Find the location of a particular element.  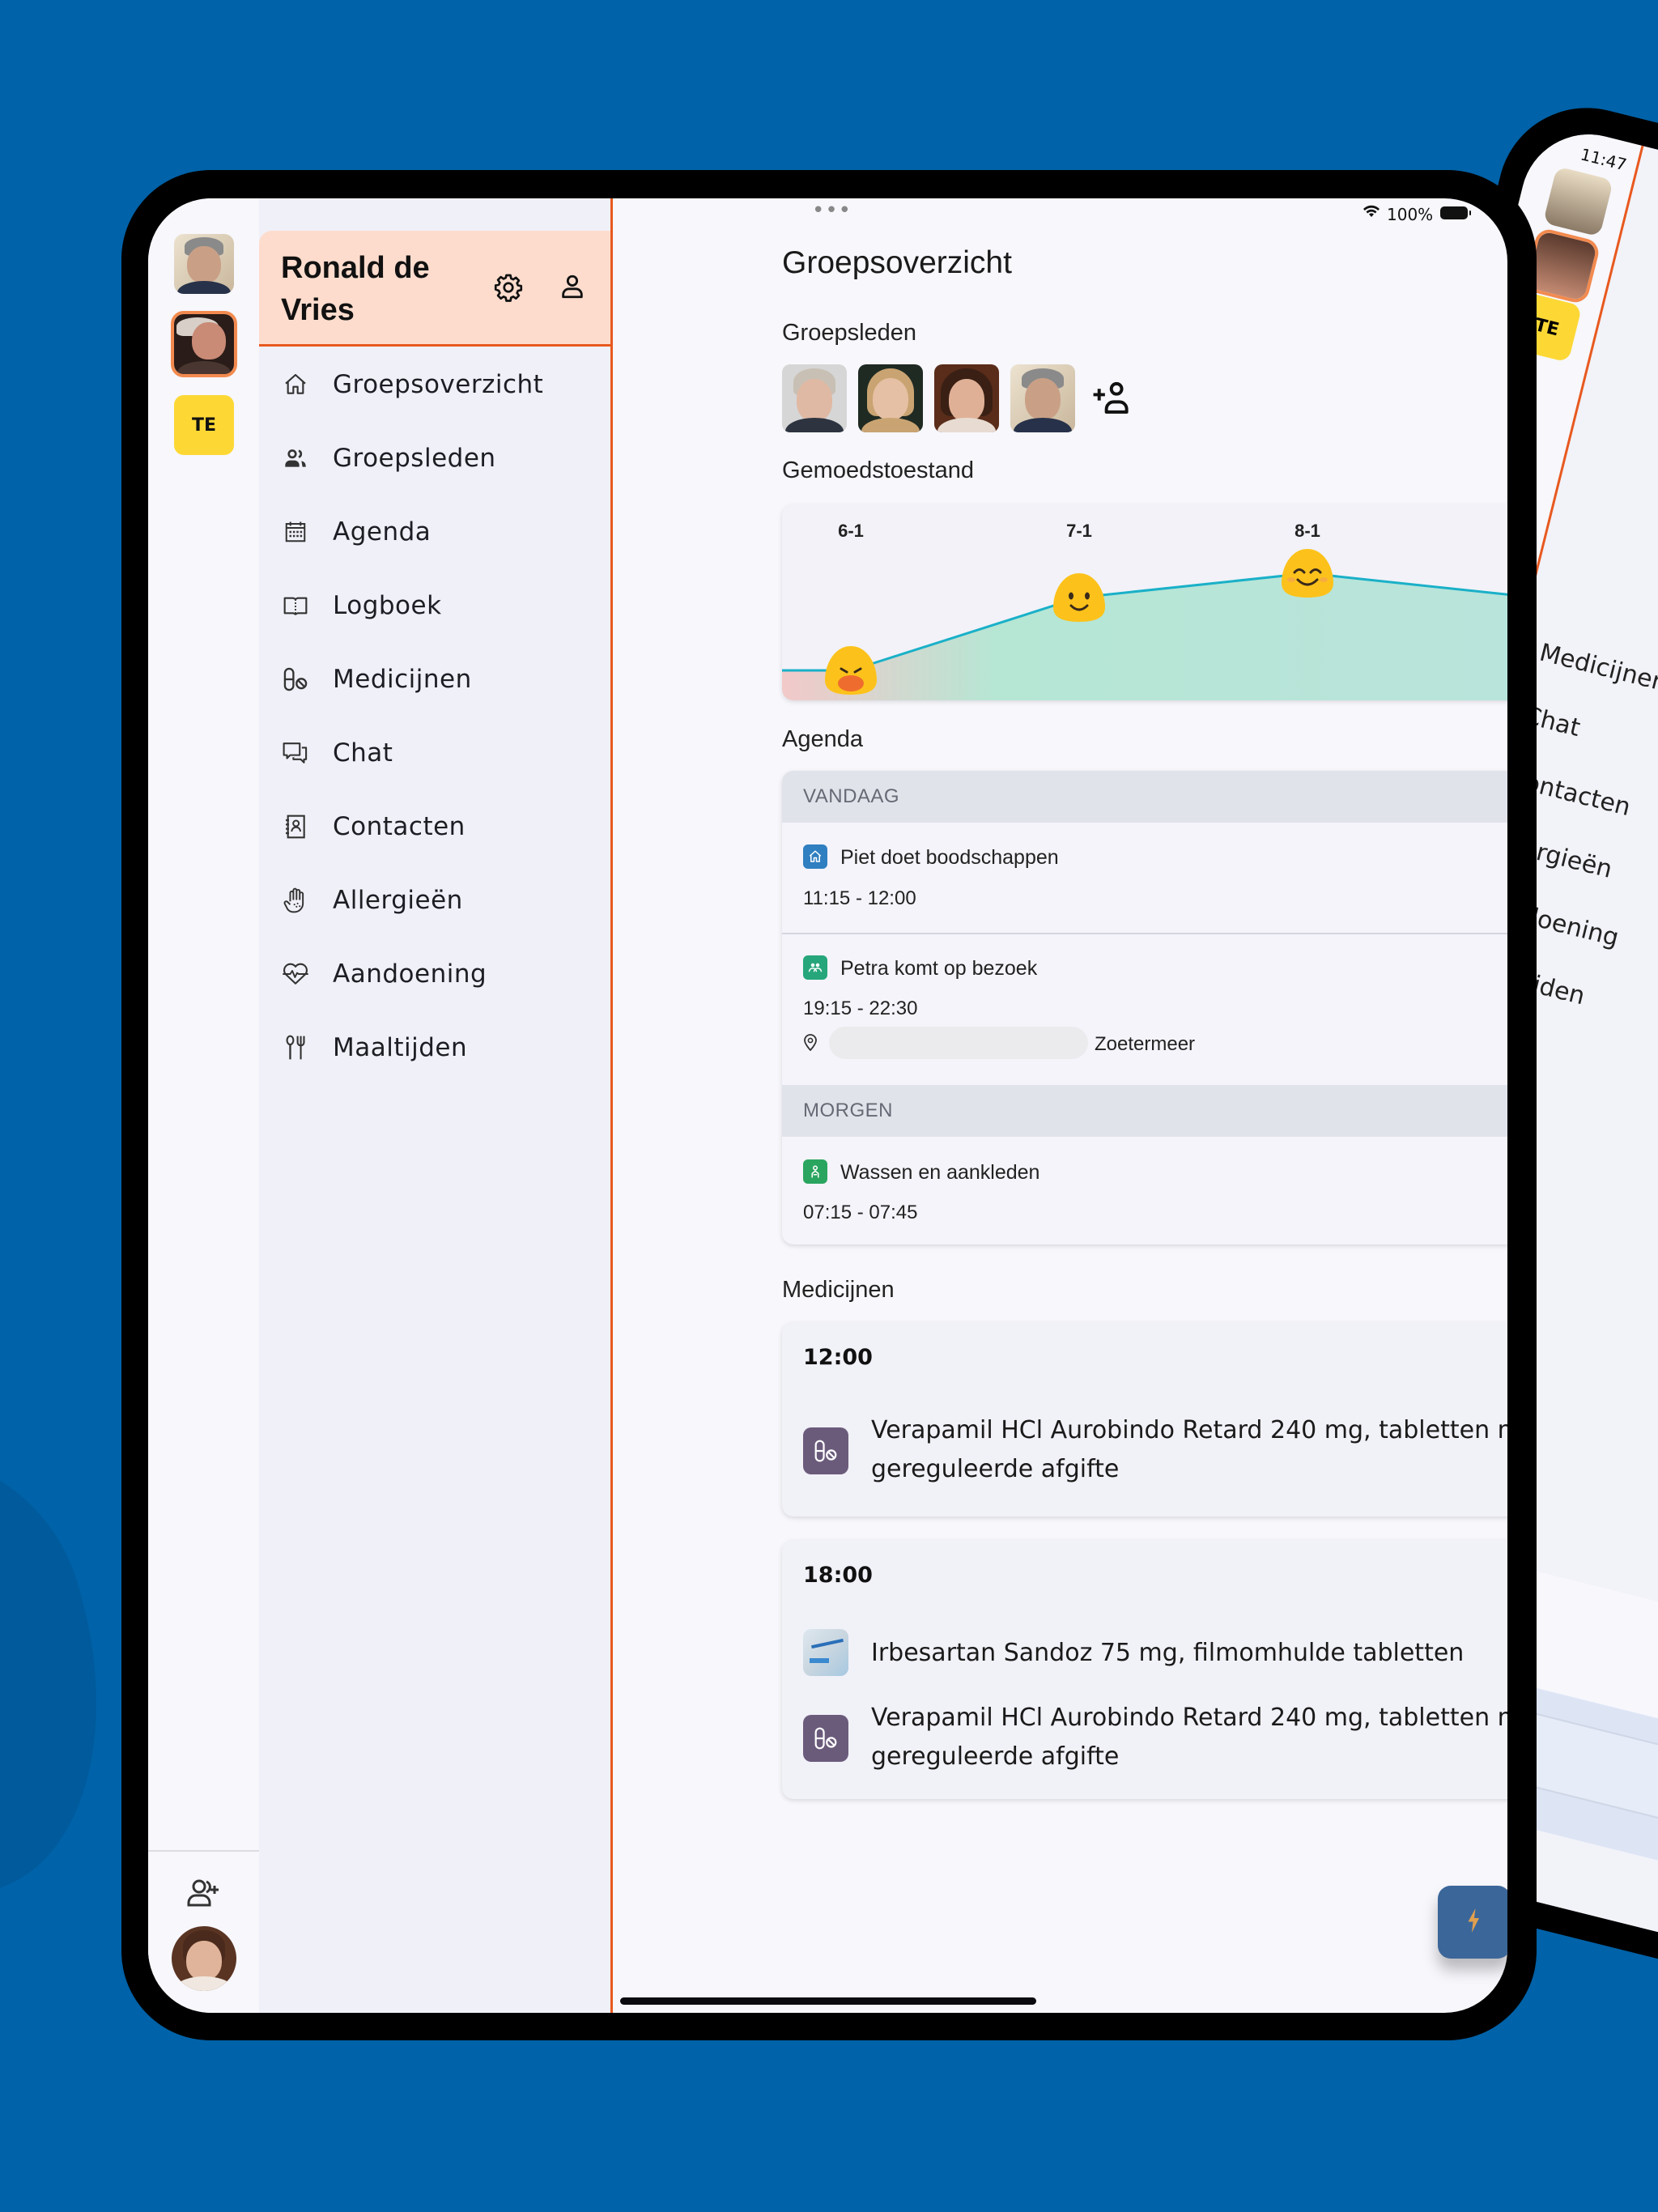

profile-avatar-ronald-active is located at coordinates (204, 344).